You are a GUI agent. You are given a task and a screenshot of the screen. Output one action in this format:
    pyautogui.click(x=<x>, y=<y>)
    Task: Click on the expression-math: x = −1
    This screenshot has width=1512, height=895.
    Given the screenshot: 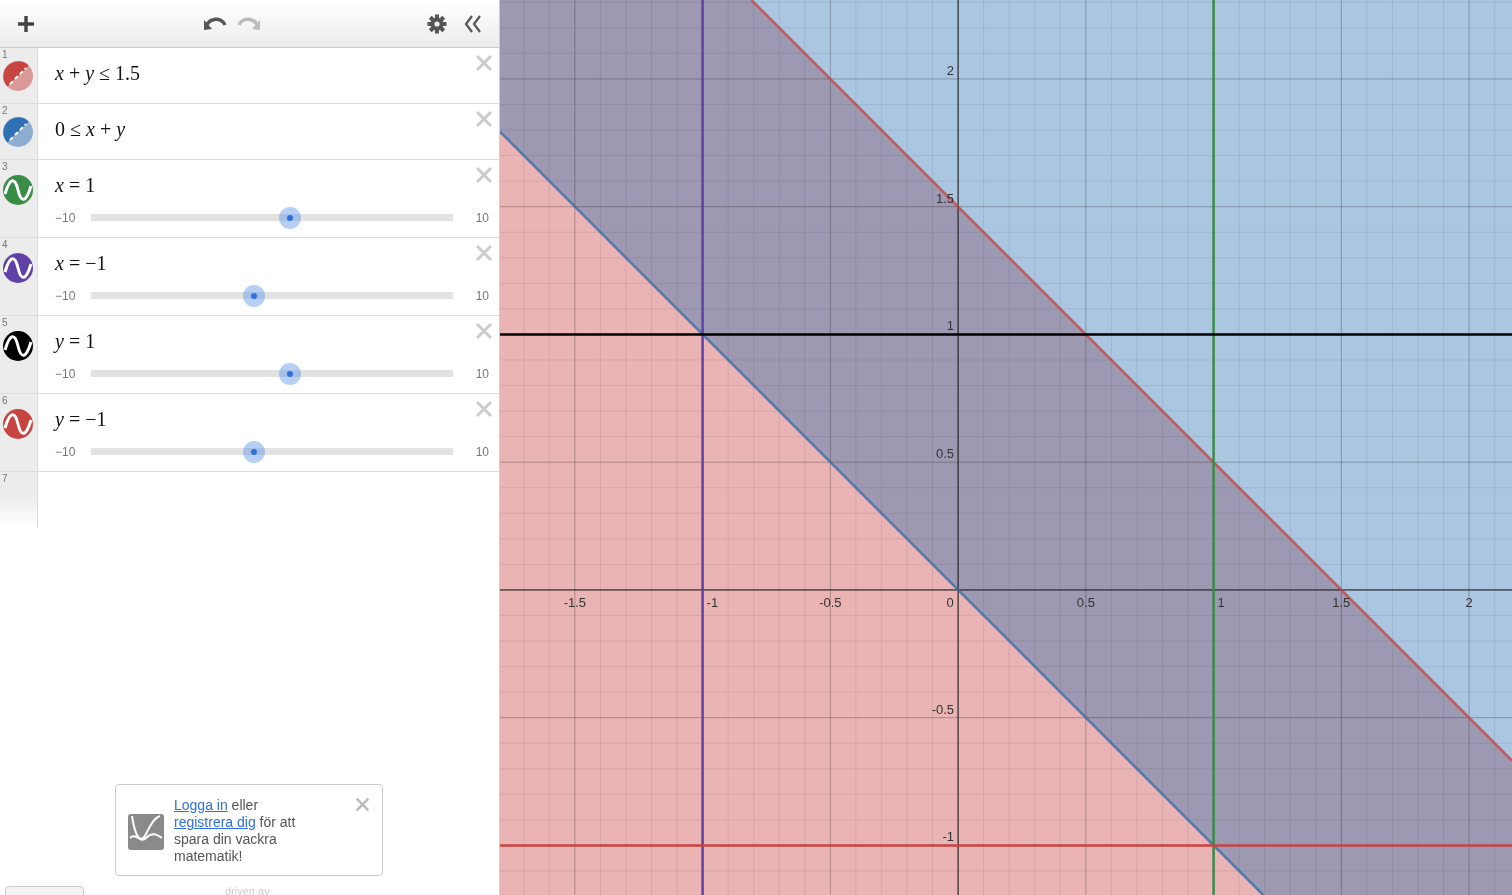 What is the action you would take?
    pyautogui.click(x=81, y=263)
    